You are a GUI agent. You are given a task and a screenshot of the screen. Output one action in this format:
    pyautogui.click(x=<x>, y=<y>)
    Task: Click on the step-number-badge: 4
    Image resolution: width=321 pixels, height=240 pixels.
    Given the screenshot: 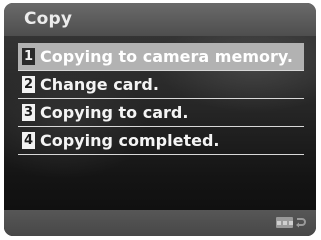 What is the action you would take?
    pyautogui.click(x=28, y=140)
    